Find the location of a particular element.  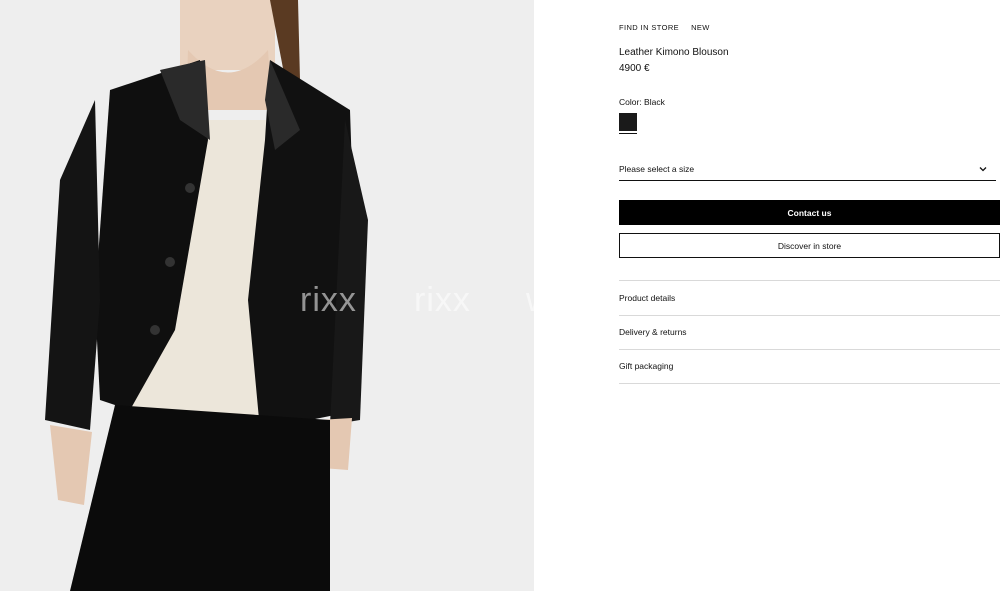

accordion-gift-packaging: Gift packaging is located at coordinates (809, 366).